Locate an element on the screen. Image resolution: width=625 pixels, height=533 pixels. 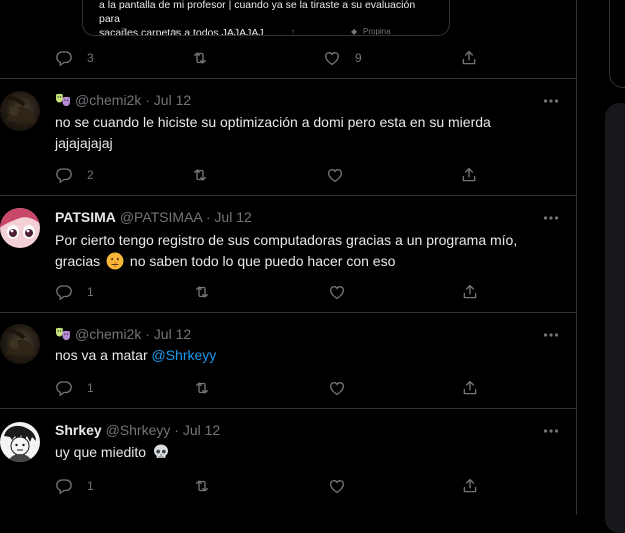
tweet-text-line-2: jajajajajaj is located at coordinates (84, 143).